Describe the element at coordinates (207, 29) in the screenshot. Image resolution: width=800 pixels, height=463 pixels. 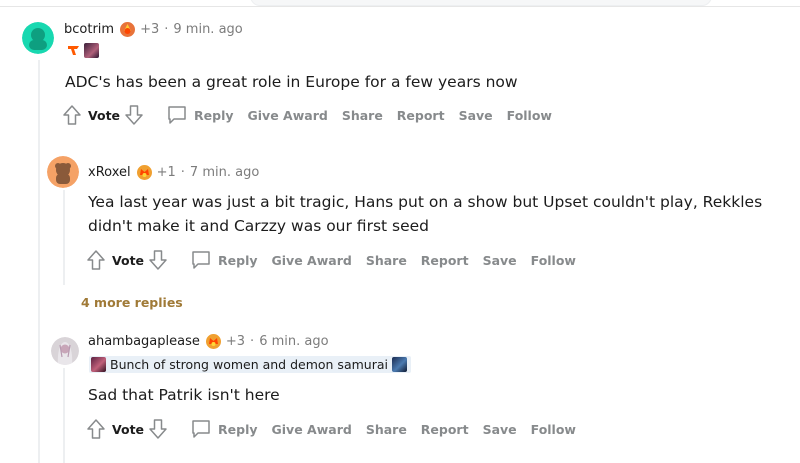
I see `timestamp: 9 min. ago` at that location.